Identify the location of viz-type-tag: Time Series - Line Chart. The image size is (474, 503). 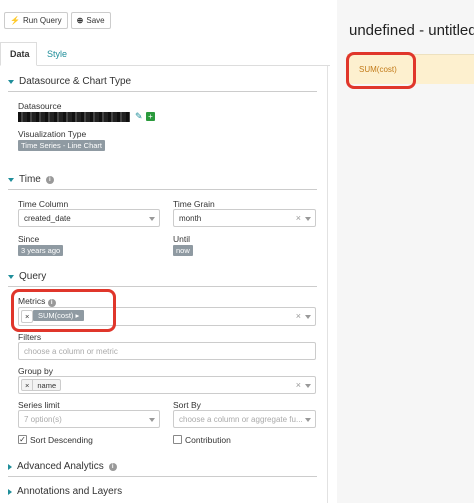
(61, 145).